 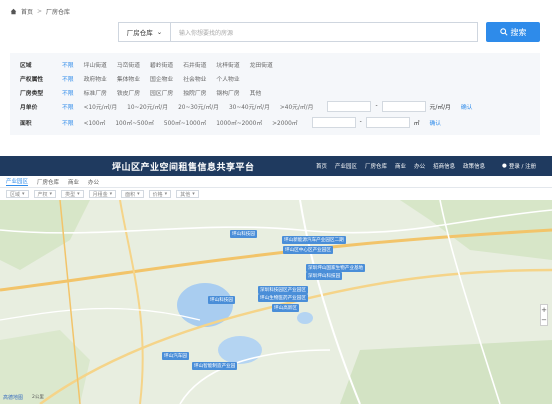 What do you see at coordinates (93, 182) in the screenshot?
I see `tab-office: 办公` at bounding box center [93, 182].